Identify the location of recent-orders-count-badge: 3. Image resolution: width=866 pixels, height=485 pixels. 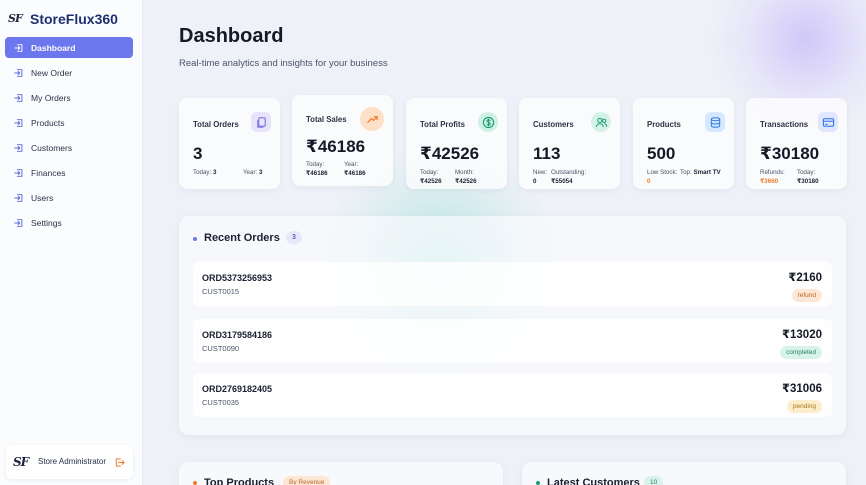
(294, 237).